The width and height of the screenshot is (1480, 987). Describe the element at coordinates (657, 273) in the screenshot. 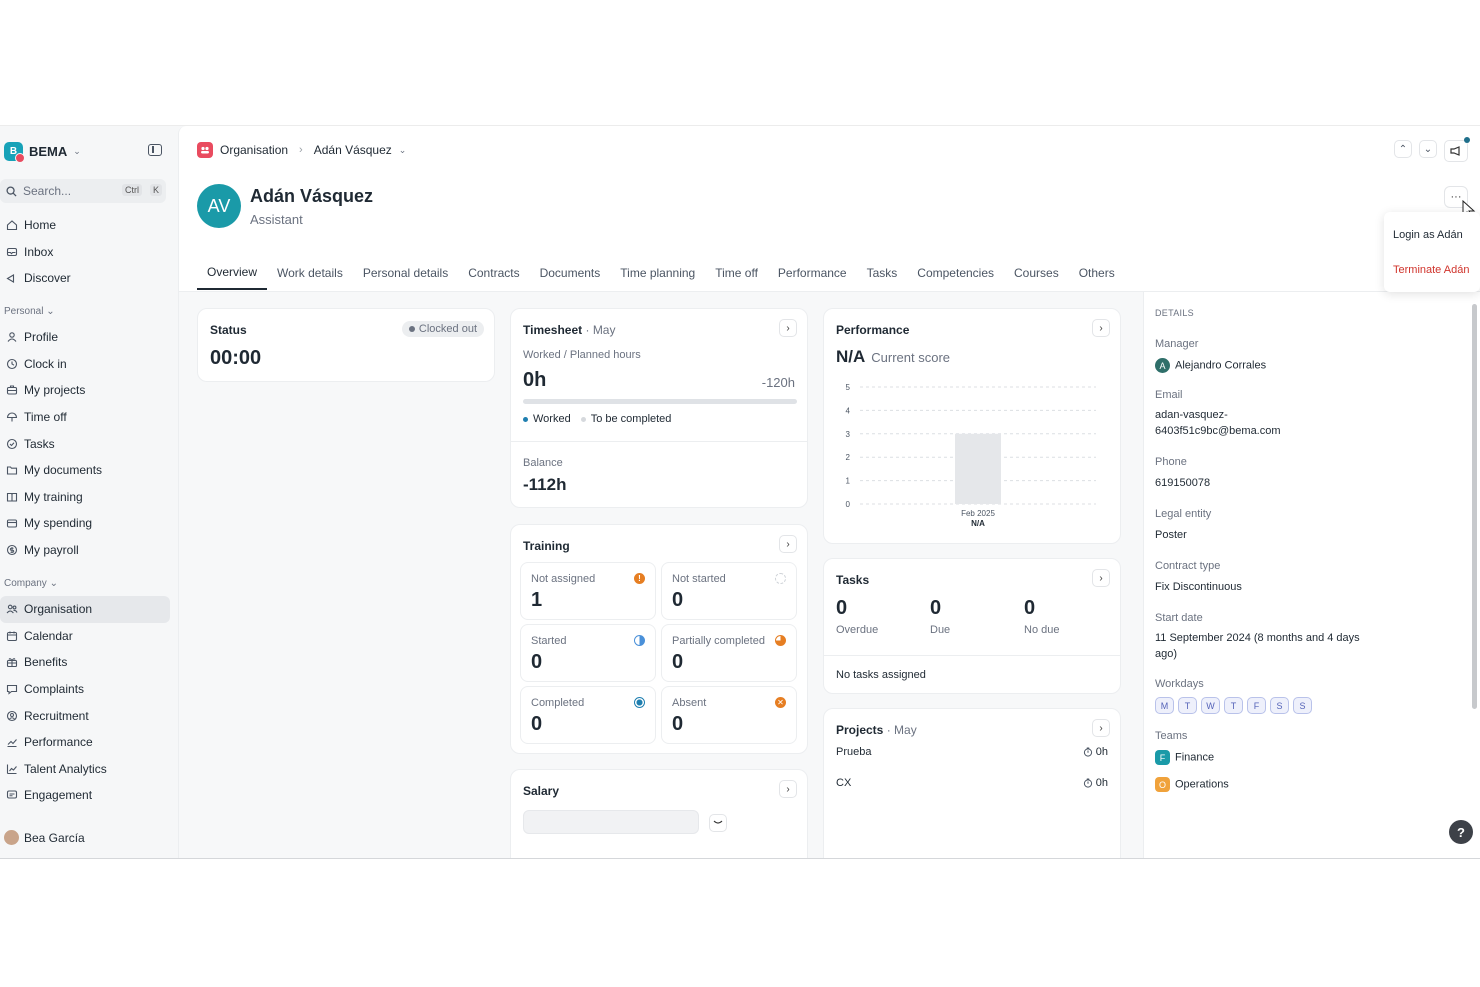

I see `tab-time-planning: Time planning` at that location.